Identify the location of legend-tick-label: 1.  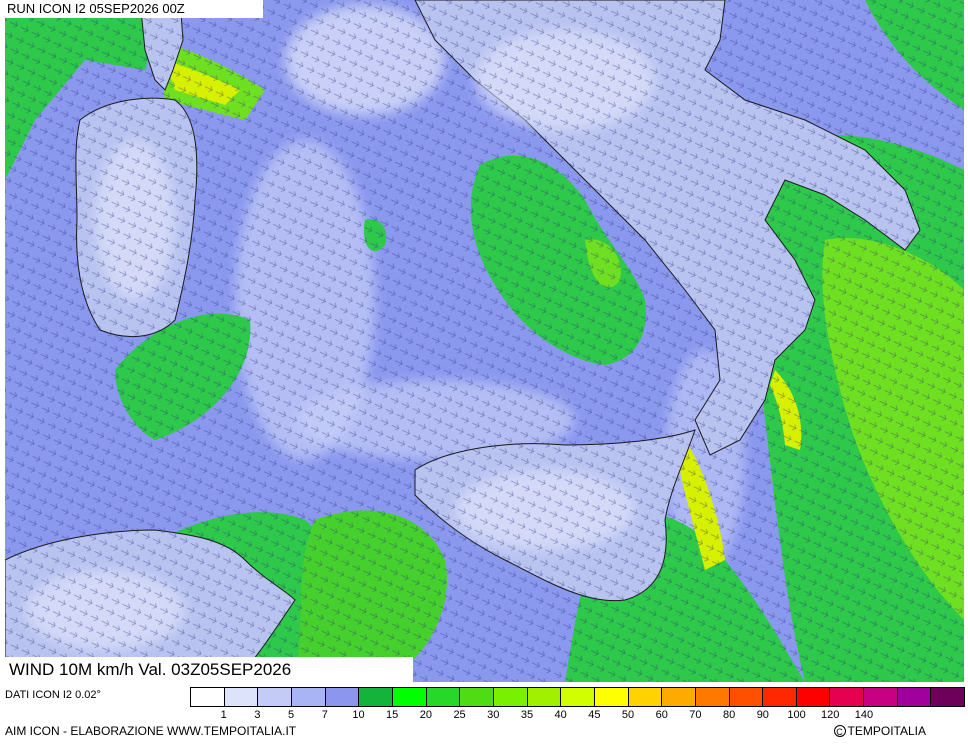
(223, 715).